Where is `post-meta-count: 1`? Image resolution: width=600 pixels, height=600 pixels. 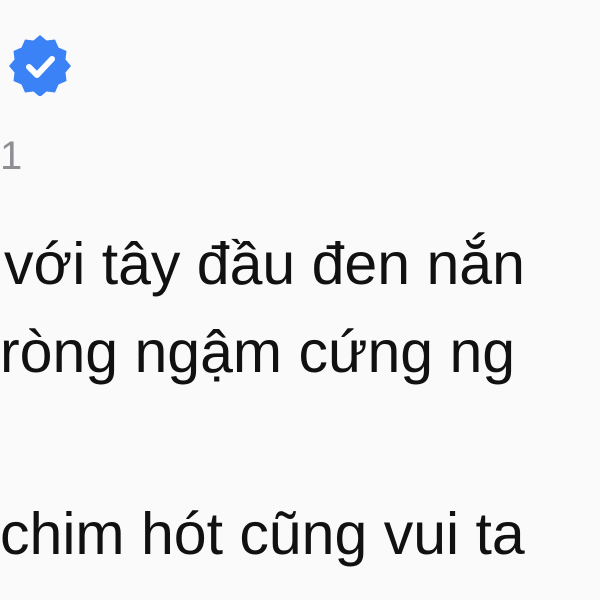 post-meta-count: 1 is located at coordinates (11, 156).